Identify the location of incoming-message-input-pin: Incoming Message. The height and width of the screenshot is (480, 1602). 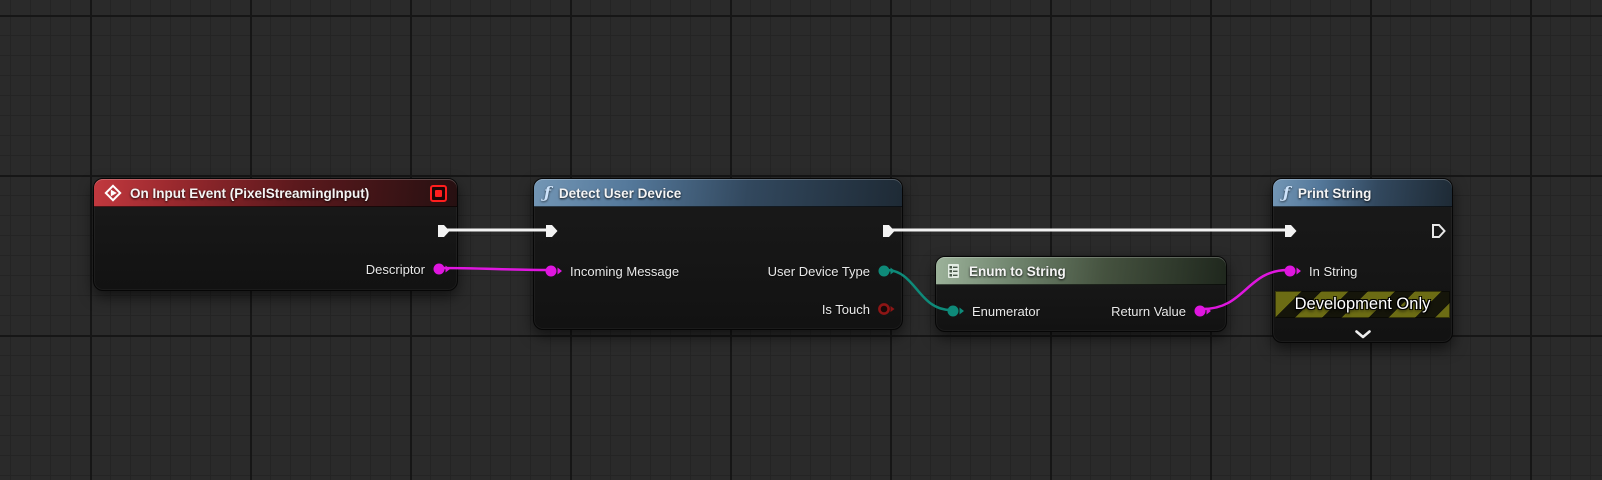
(611, 271).